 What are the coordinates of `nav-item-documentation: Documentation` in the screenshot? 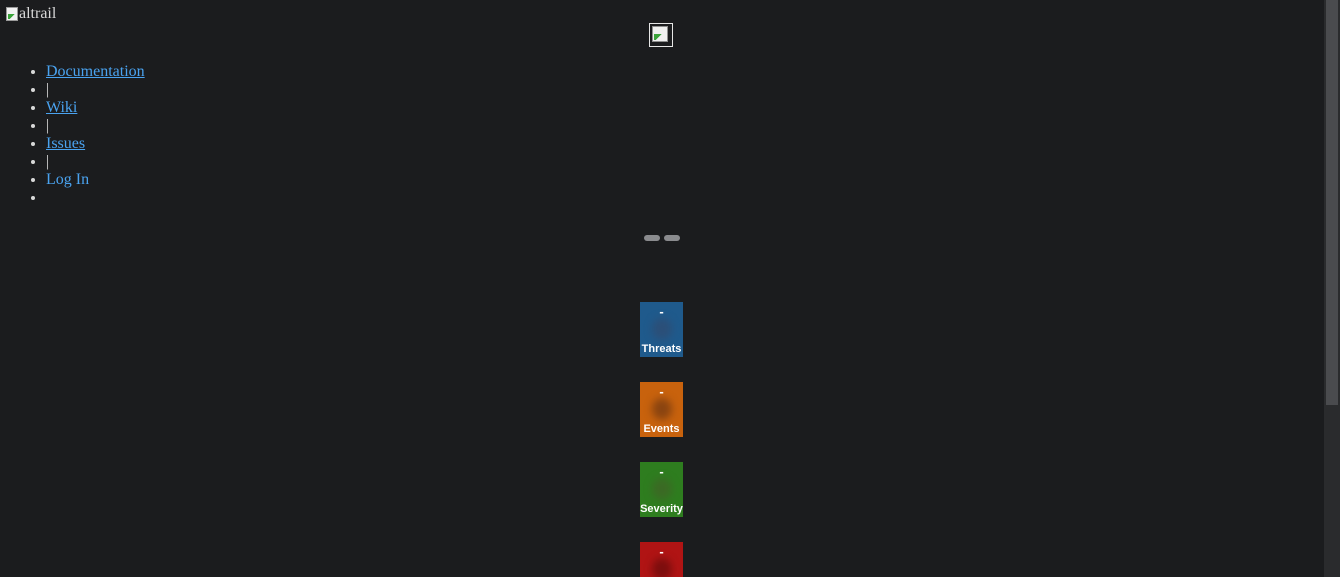 It's located at (95, 72).